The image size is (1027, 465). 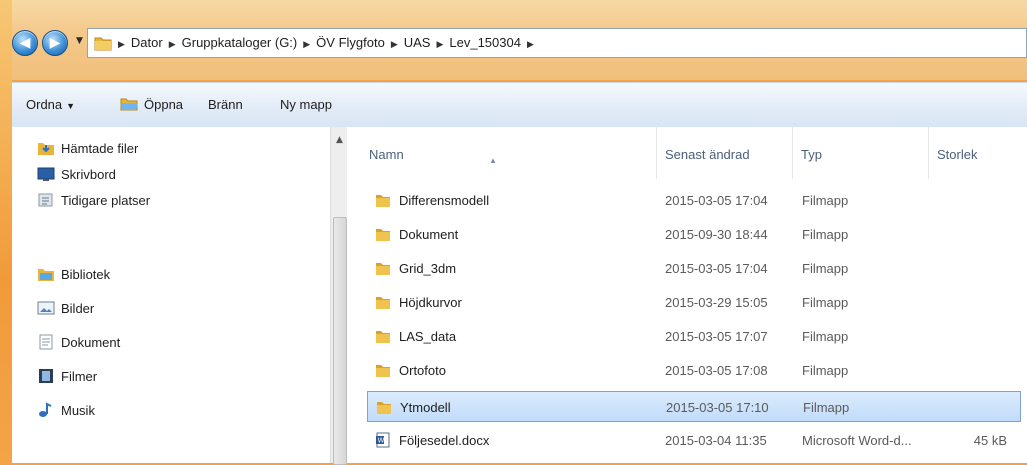 I want to click on chevron-down-icon: ▼, so click(x=71, y=106).